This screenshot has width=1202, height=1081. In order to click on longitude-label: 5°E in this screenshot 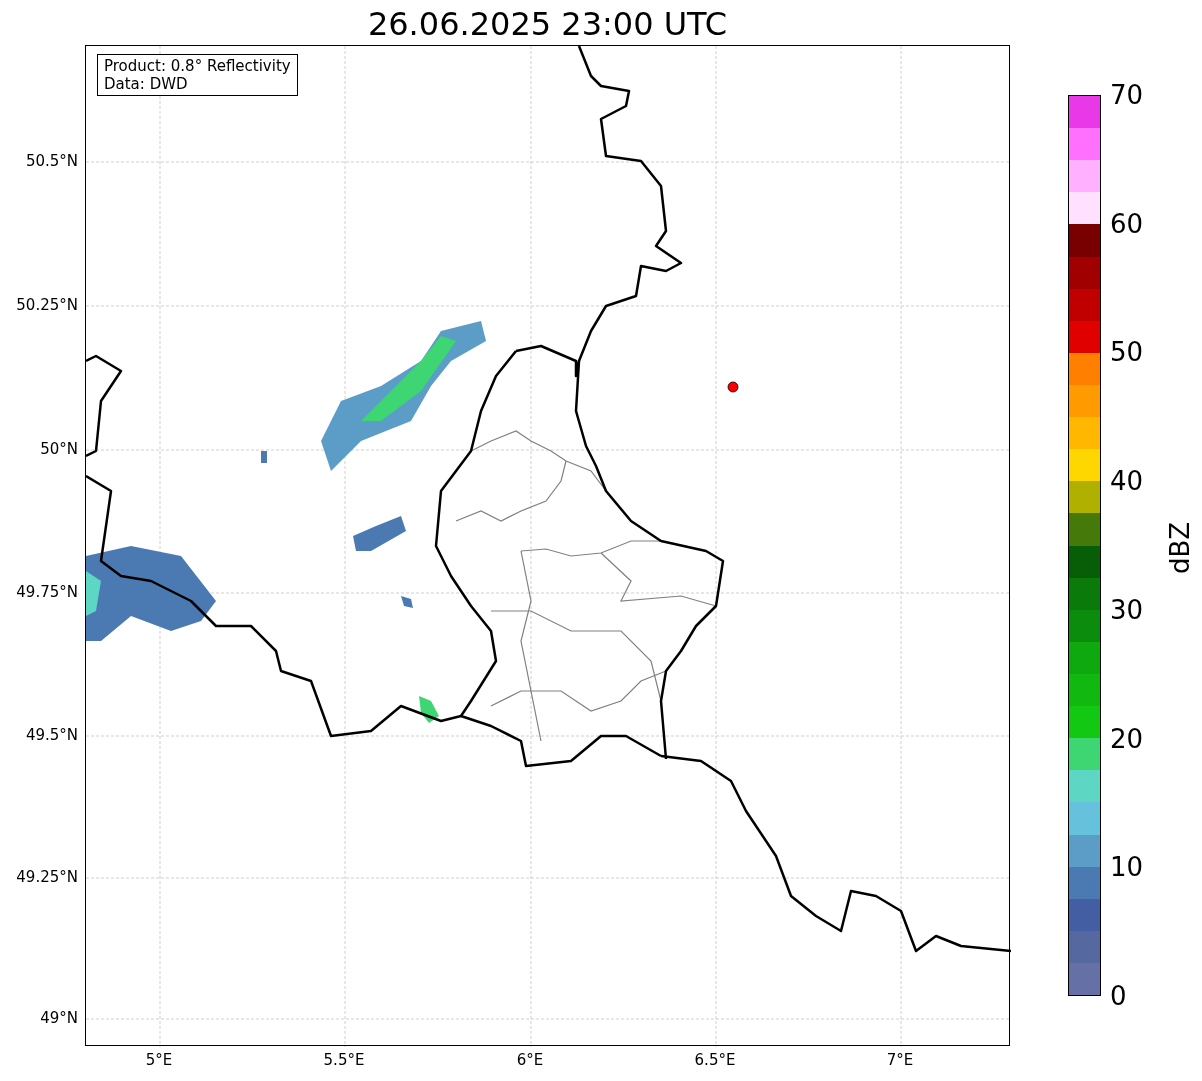, I will do `click(159, 1060)`.